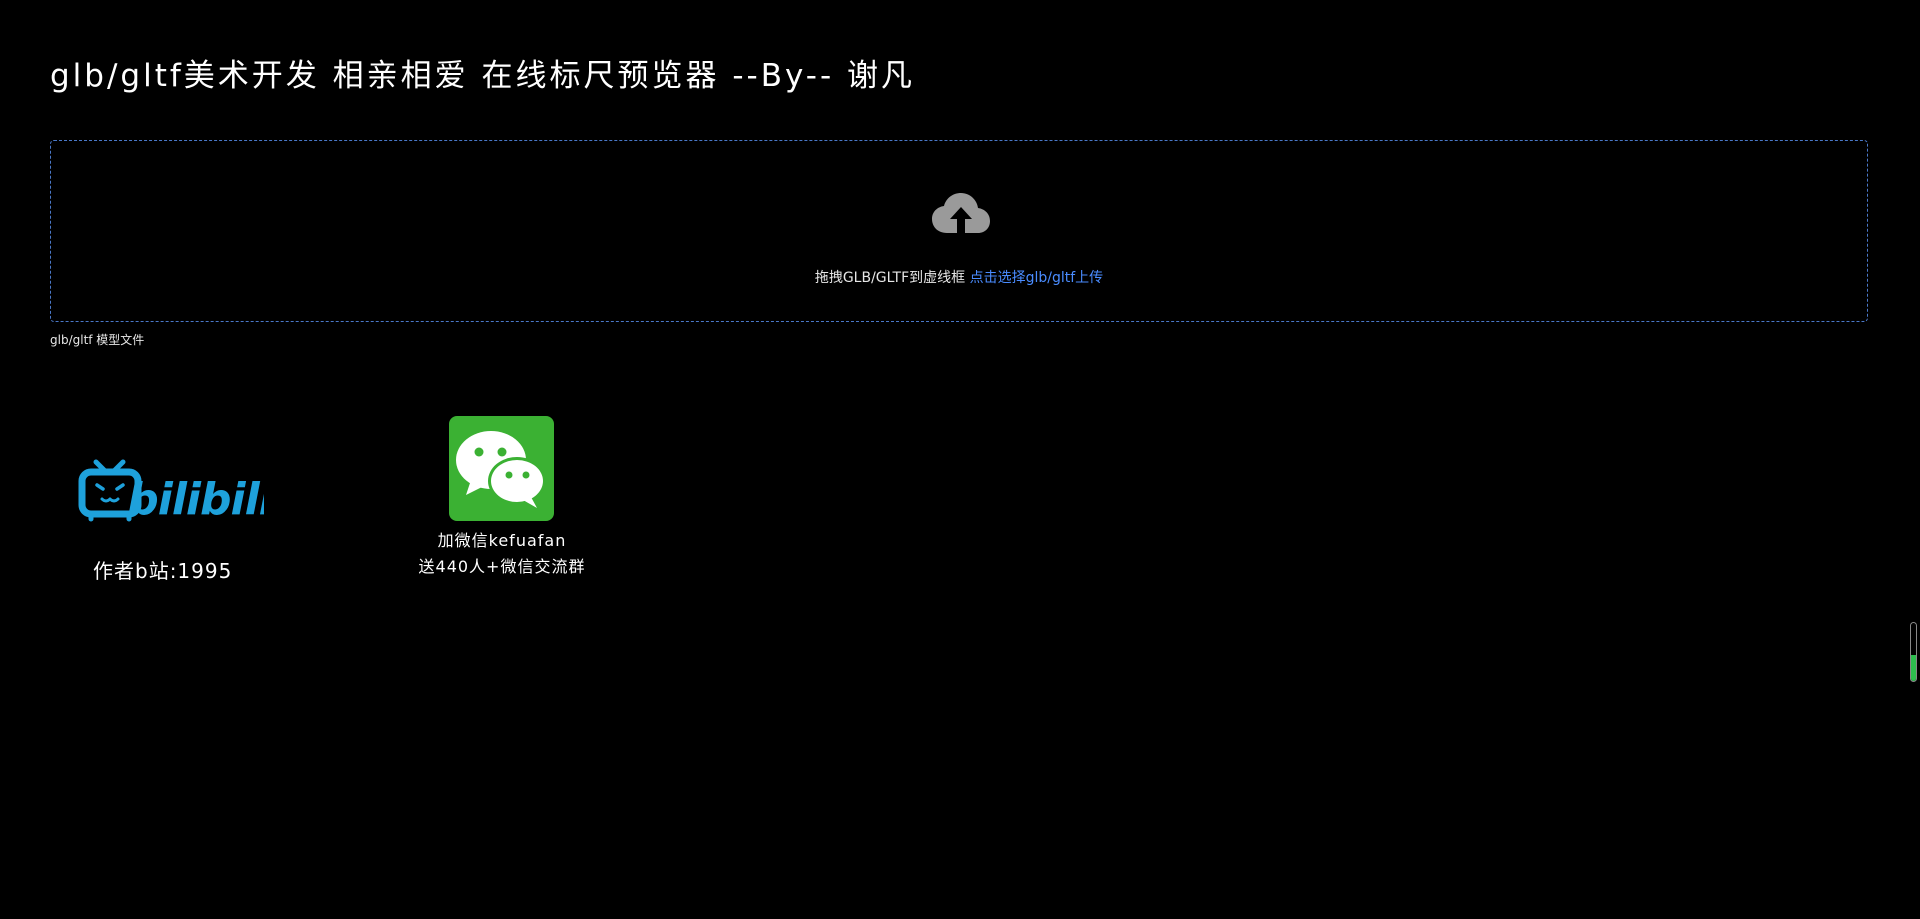 Image resolution: width=1920 pixels, height=919 pixels. I want to click on bilibili-logo: bilibili, so click(171, 490).